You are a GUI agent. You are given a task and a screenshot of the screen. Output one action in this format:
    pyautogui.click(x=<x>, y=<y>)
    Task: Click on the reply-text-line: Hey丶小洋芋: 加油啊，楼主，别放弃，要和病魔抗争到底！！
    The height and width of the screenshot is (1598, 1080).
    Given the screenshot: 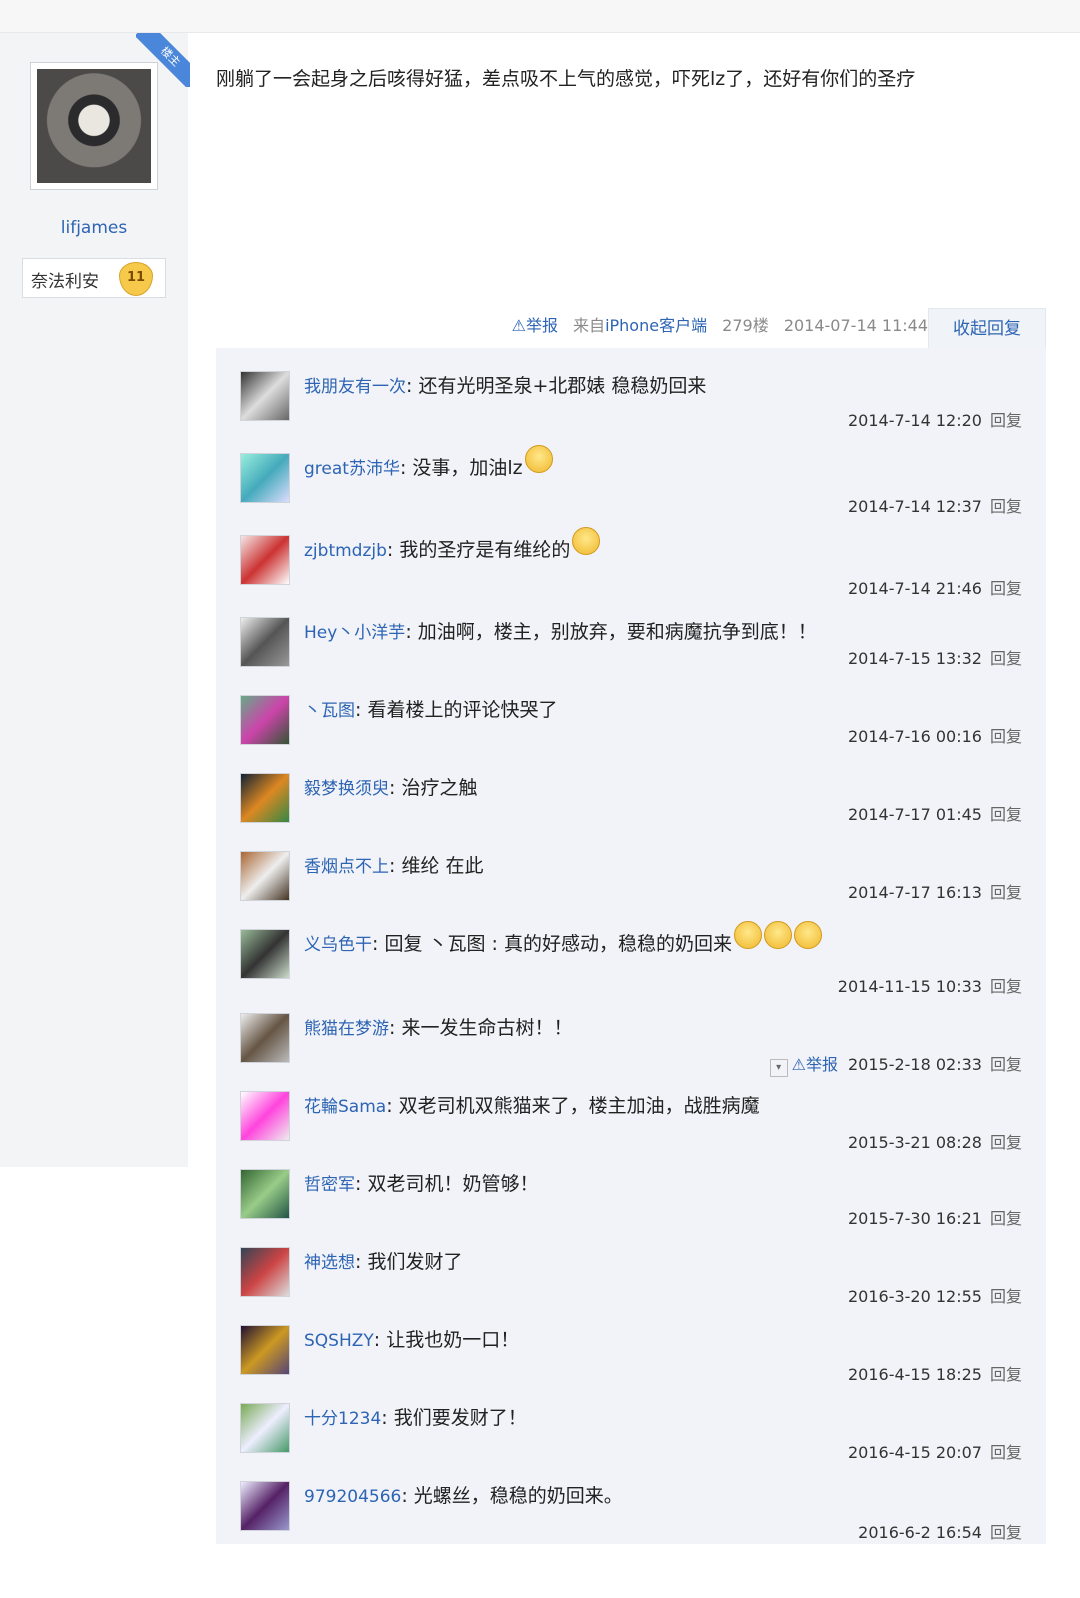 What is the action you would take?
    pyautogui.click(x=669, y=630)
    